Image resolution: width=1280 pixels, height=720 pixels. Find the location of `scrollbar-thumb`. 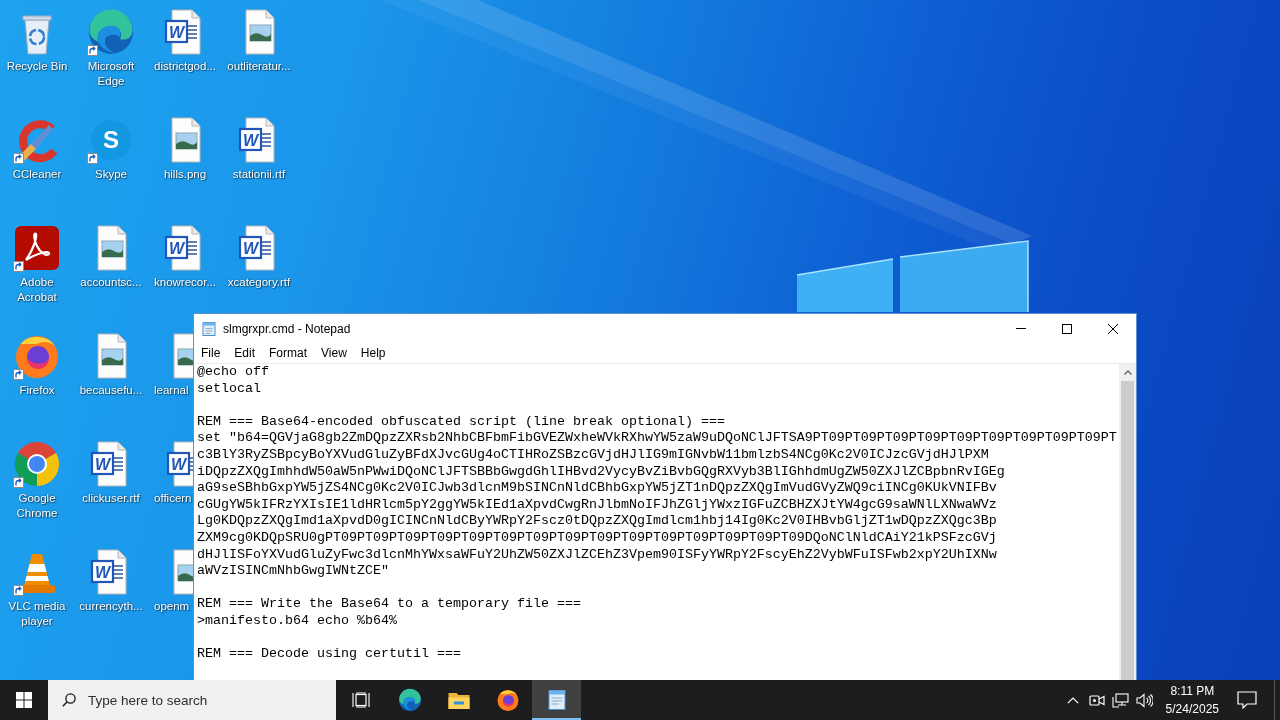

scrollbar-thumb is located at coordinates (1127, 530).